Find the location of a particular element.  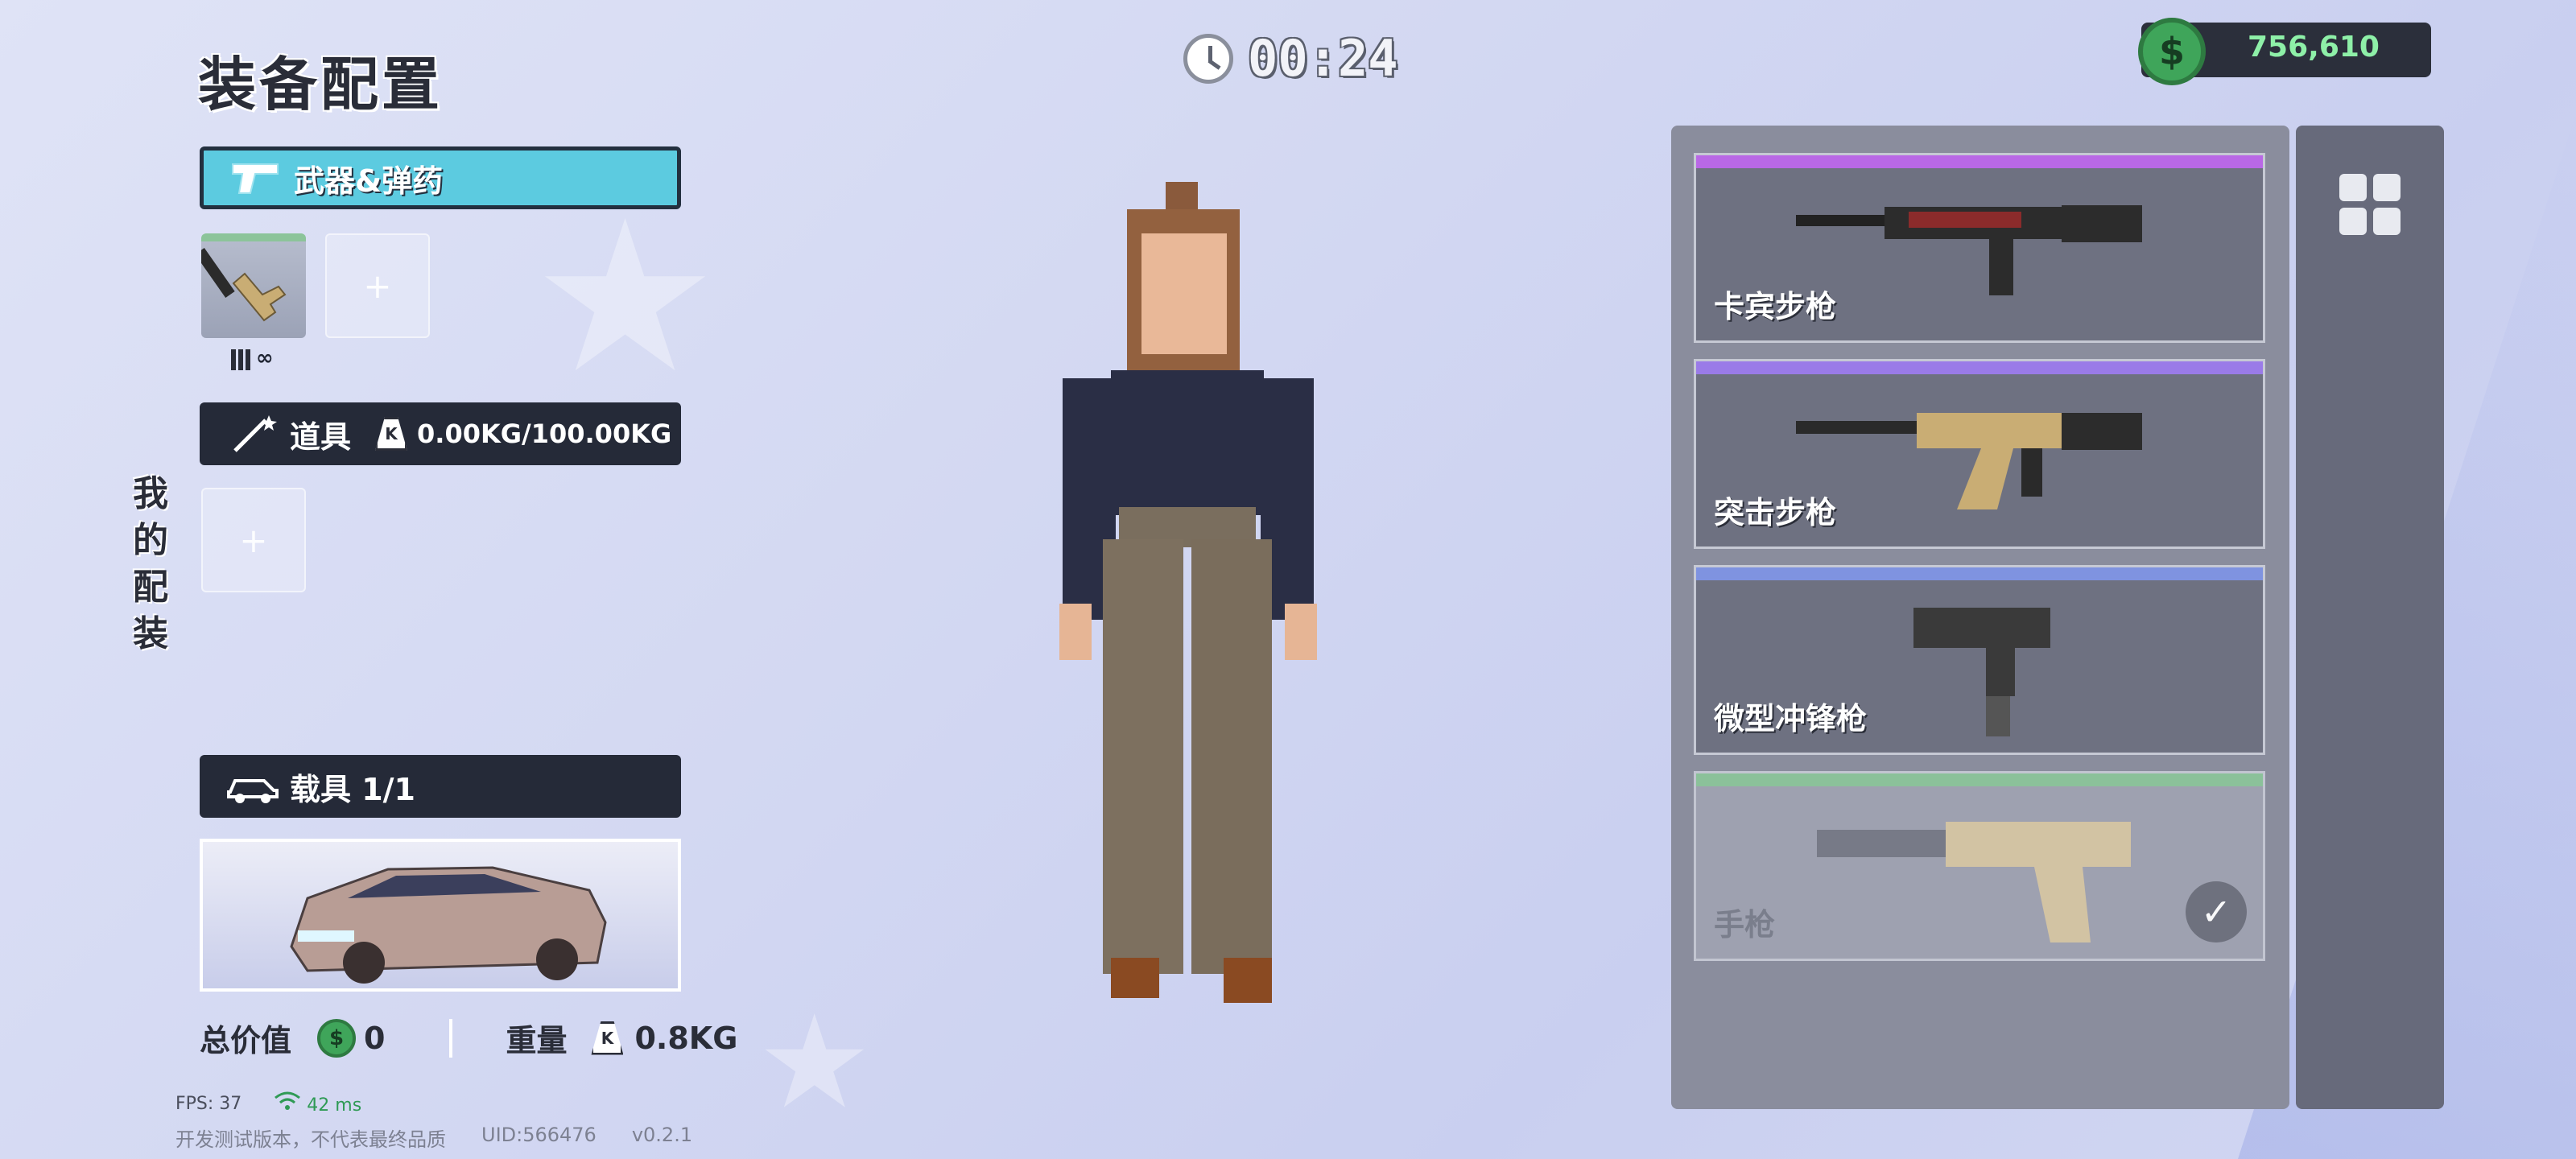

weapon-card-assault-rifle: 突击步枪 is located at coordinates (1979, 454).